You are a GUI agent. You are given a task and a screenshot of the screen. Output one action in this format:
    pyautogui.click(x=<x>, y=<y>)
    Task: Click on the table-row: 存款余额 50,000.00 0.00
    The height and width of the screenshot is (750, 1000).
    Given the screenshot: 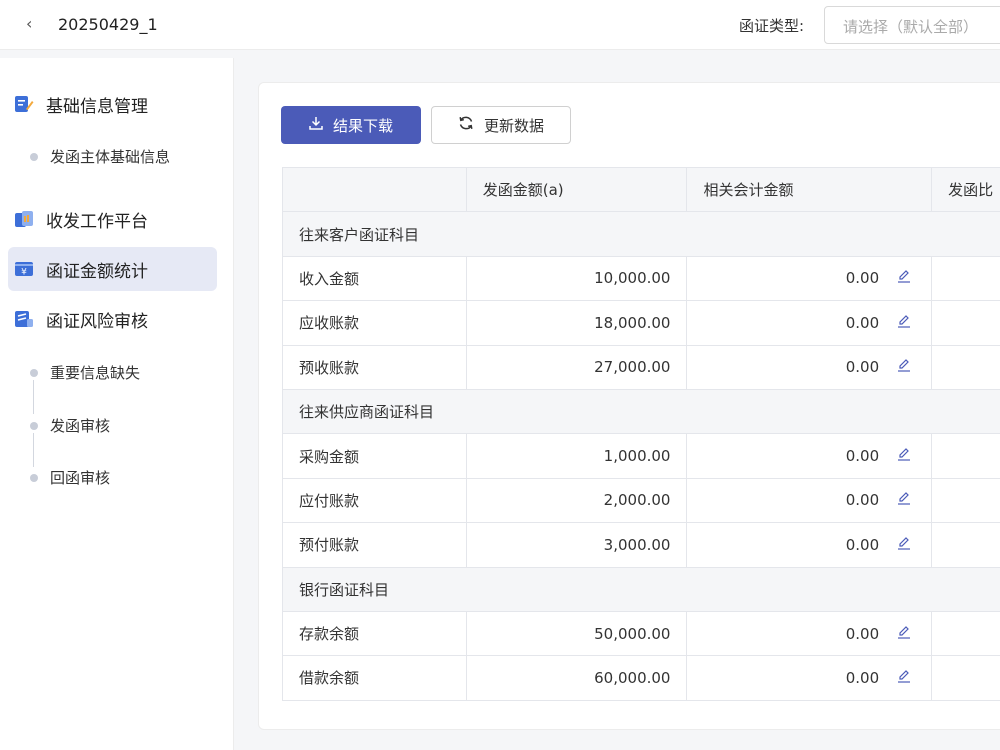 What is the action you would take?
    pyautogui.click(x=641, y=634)
    